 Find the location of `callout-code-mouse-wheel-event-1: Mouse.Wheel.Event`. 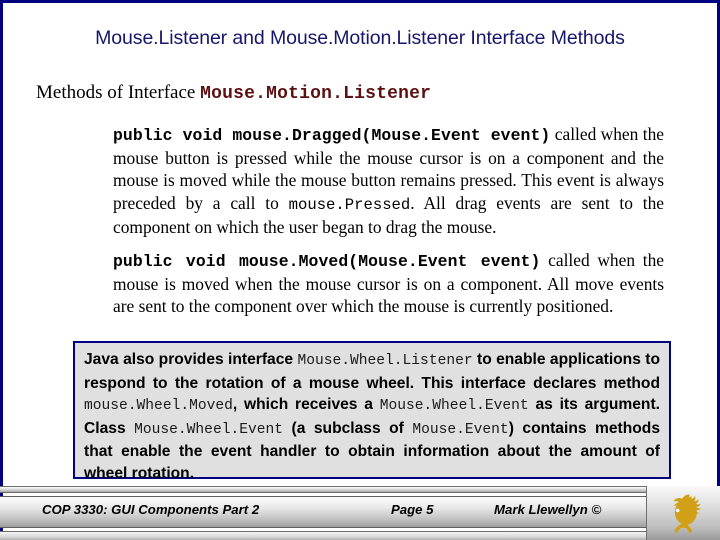

callout-code-mouse-wheel-event-1: Mouse.Wheel.Event is located at coordinates (454, 406).